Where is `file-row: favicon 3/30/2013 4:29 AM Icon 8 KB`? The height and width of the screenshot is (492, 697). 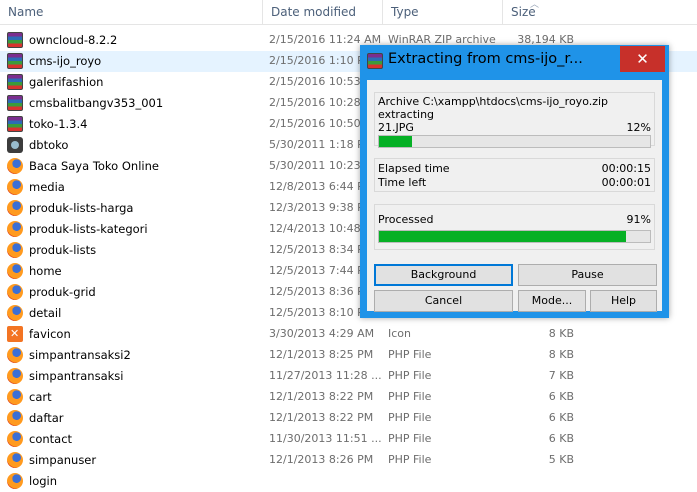
file-row: favicon 3/30/2013 4:29 AM Icon 8 KB is located at coordinates (348, 334).